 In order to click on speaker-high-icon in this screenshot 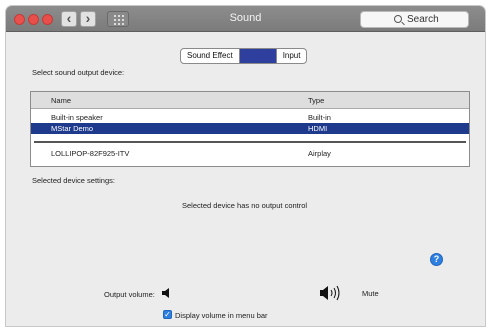, I will do `click(330, 293)`.